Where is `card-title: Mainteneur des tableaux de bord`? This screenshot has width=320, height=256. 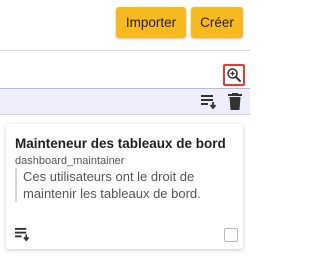
card-title: Mainteneur des tableaux de bord is located at coordinates (120, 143).